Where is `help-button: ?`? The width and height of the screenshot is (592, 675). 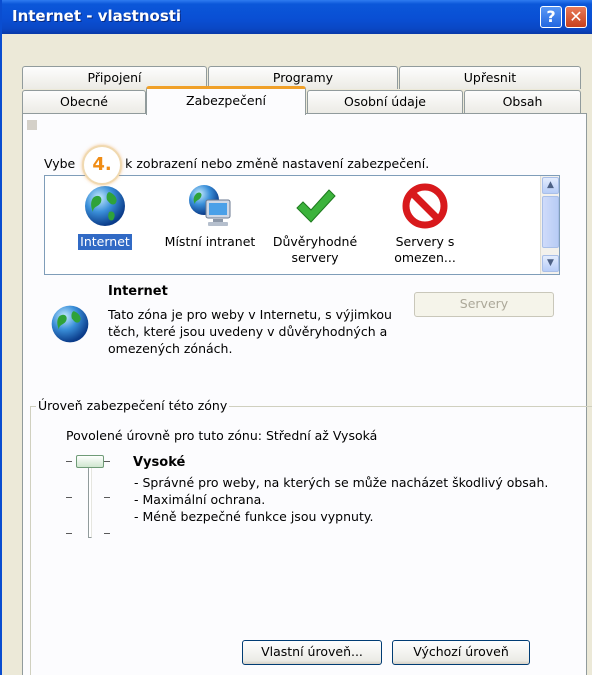
help-button: ? is located at coordinates (551, 17).